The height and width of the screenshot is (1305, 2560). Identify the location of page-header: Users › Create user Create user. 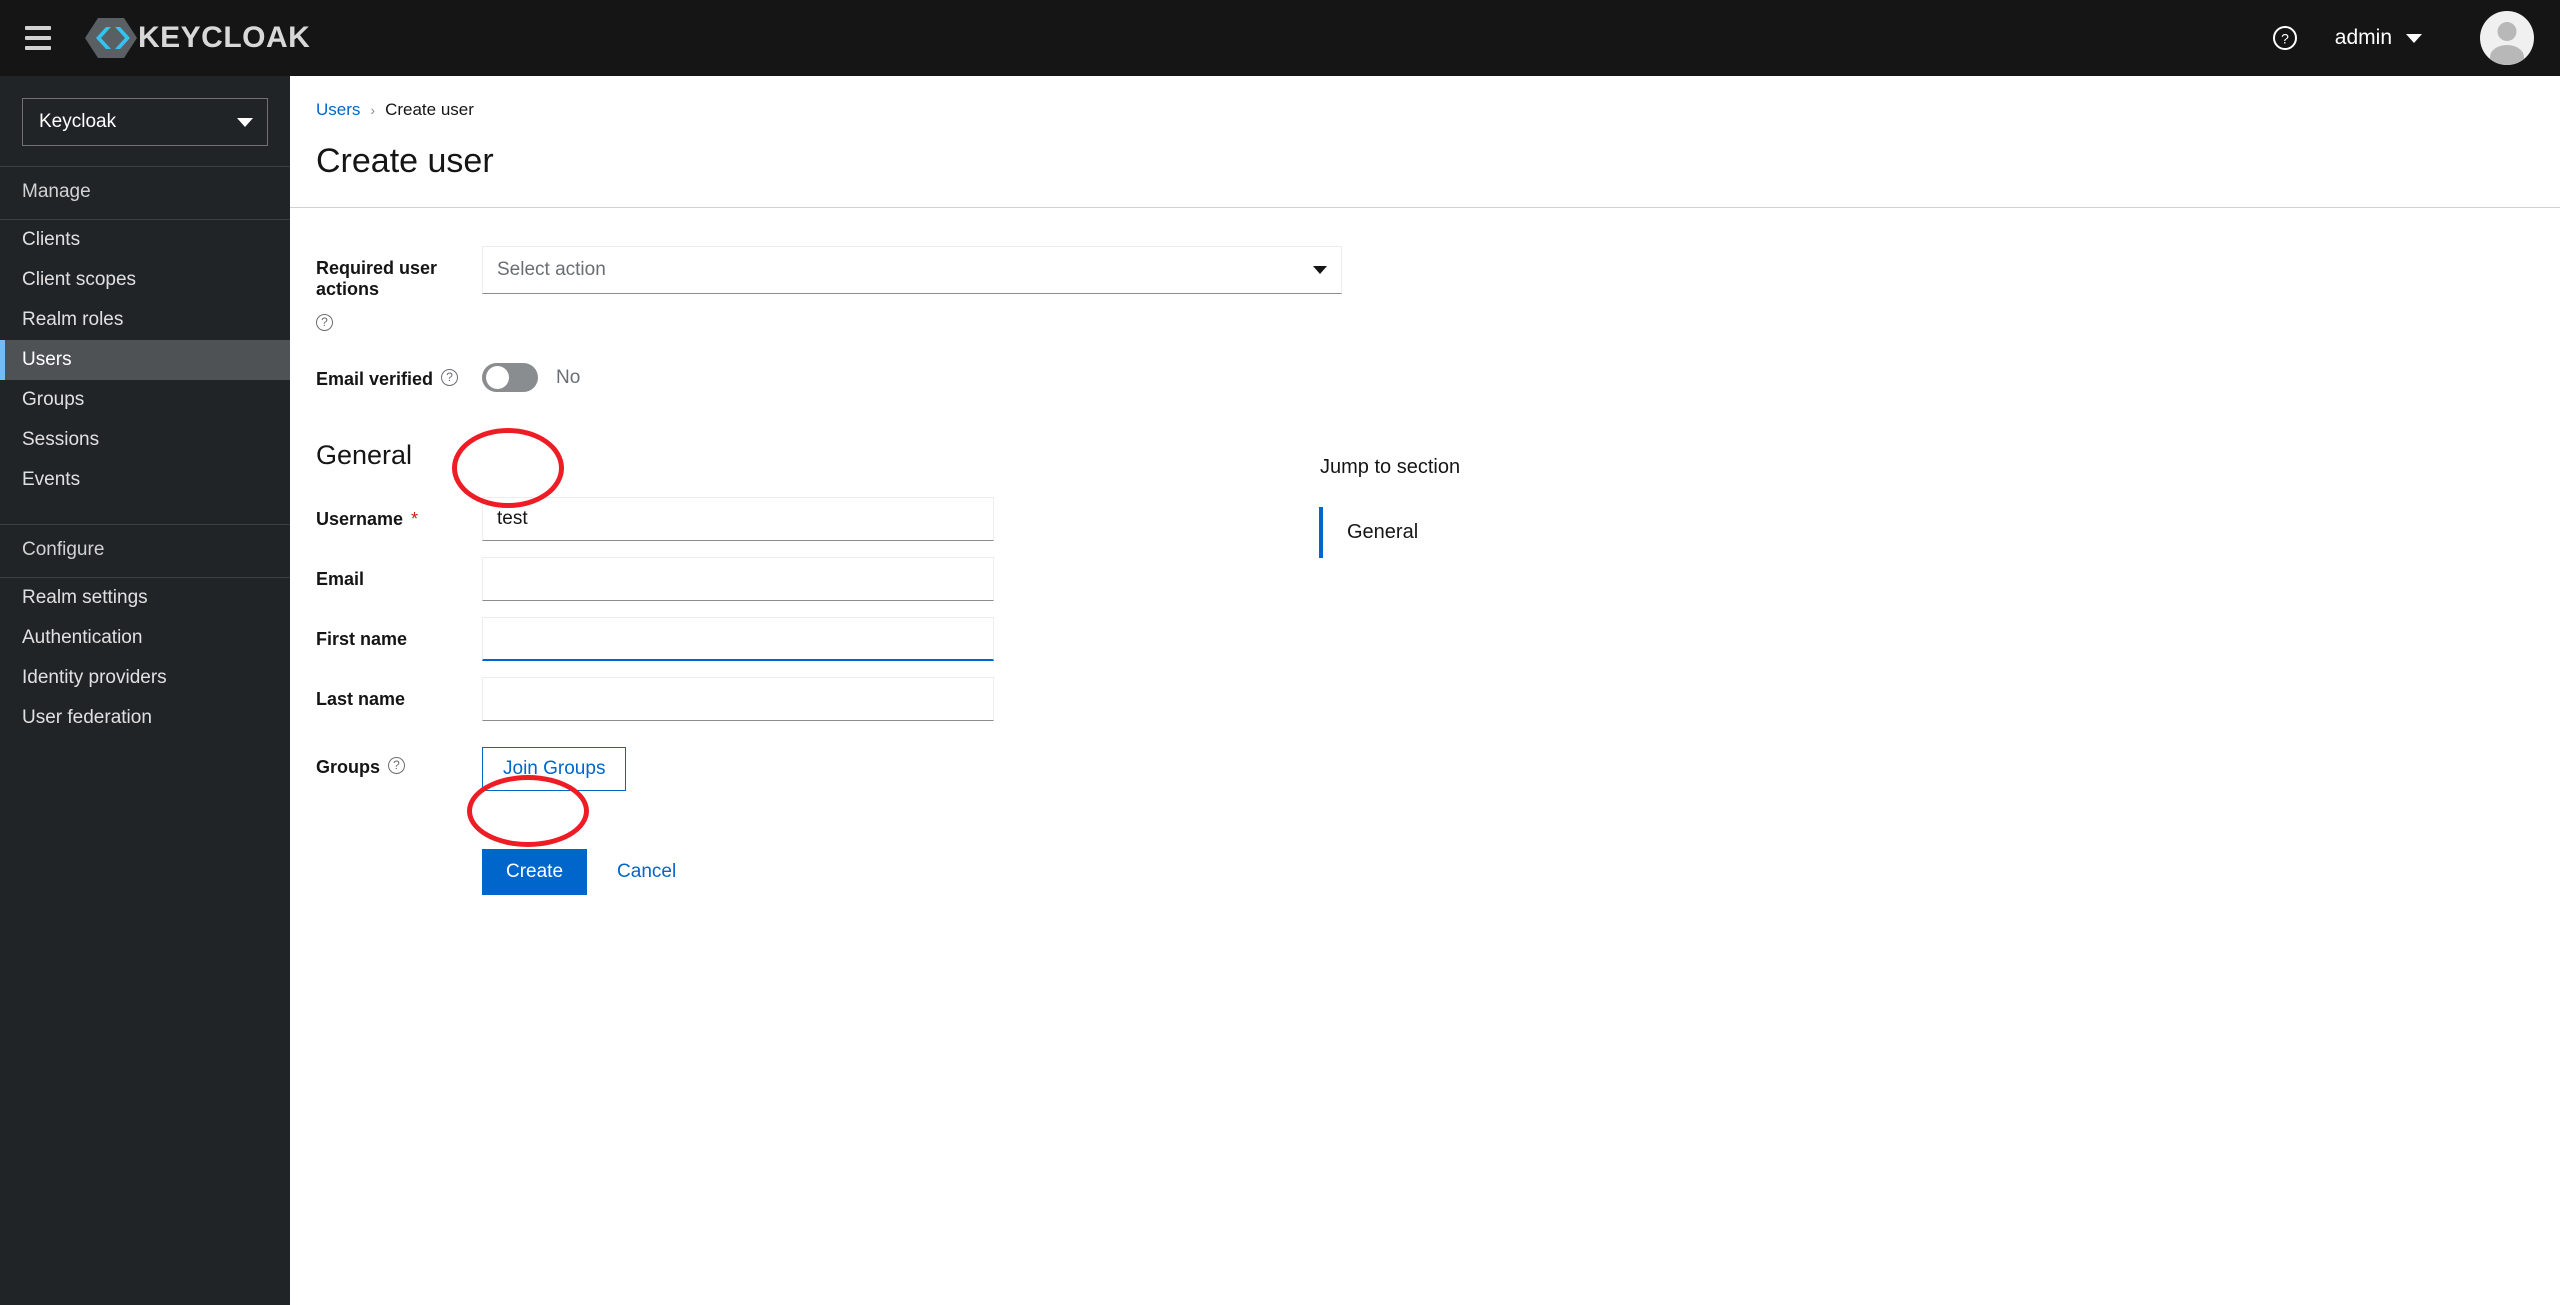
(1425, 128).